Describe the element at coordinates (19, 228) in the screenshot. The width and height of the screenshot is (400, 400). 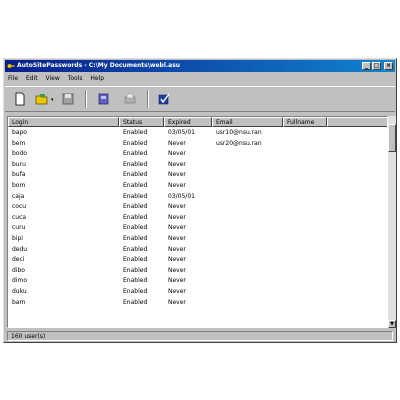
I see `cell-login: curu` at that location.